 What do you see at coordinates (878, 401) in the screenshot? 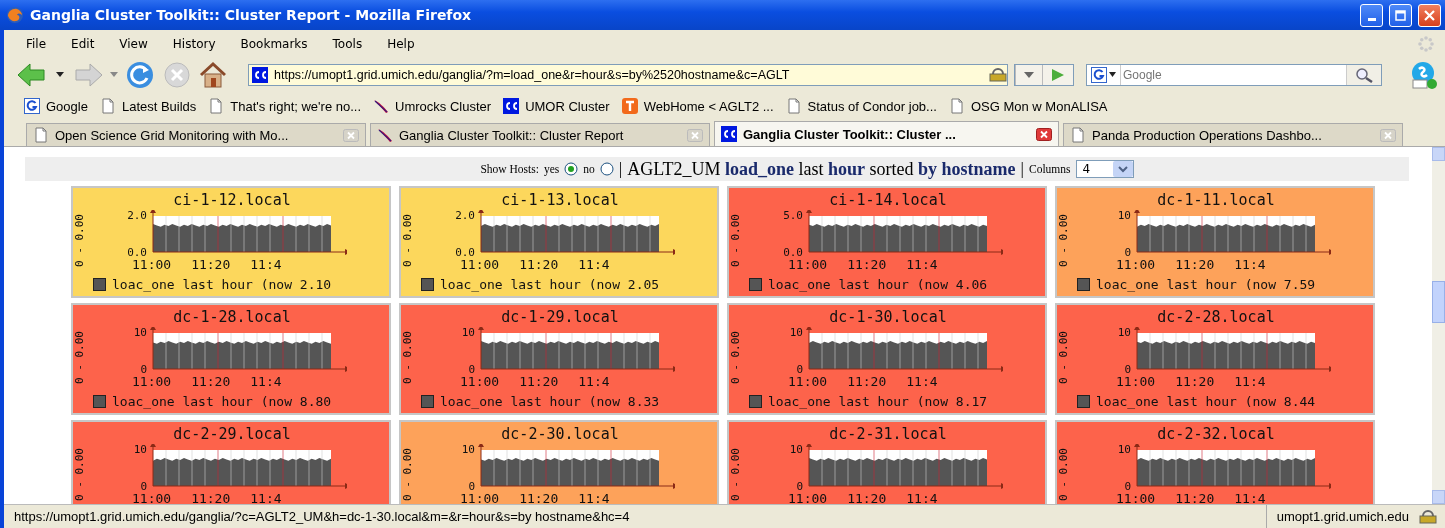
I see `legend-text: loac_one last hour (now 8.17` at bounding box center [878, 401].